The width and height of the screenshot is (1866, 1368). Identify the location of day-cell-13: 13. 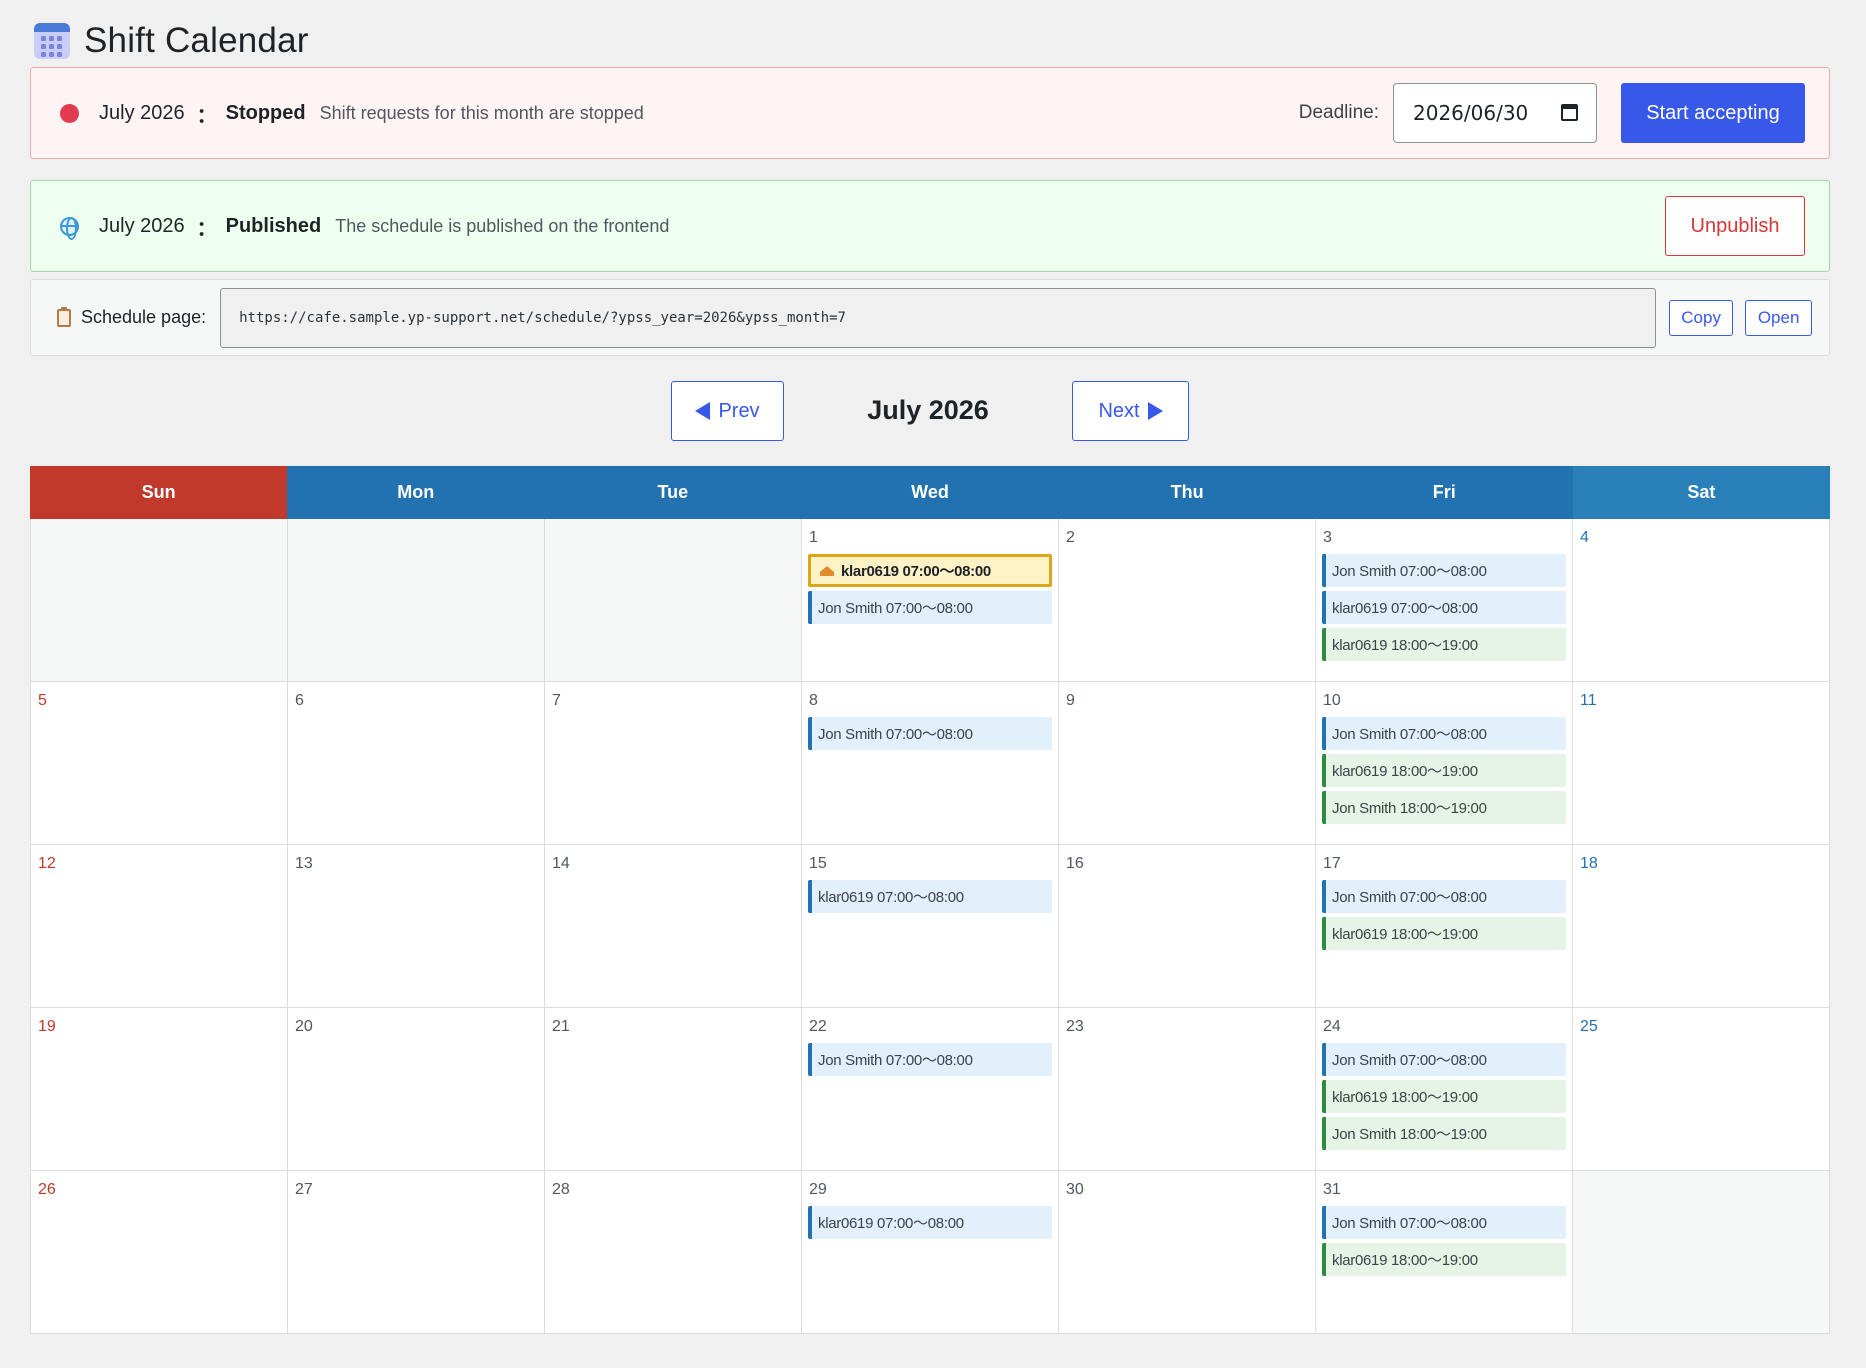
(416, 926).